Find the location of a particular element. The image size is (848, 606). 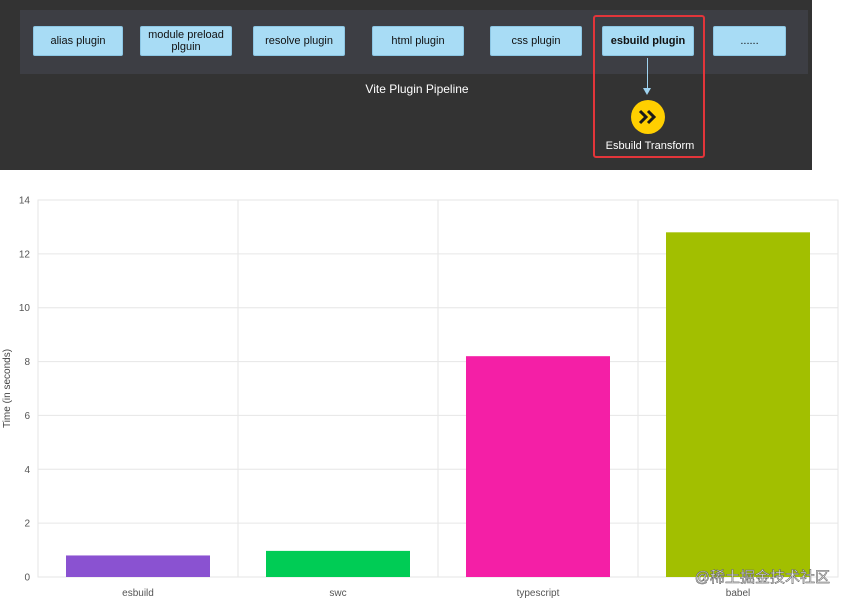

css-plugin-box: css plugin is located at coordinates (536, 41).